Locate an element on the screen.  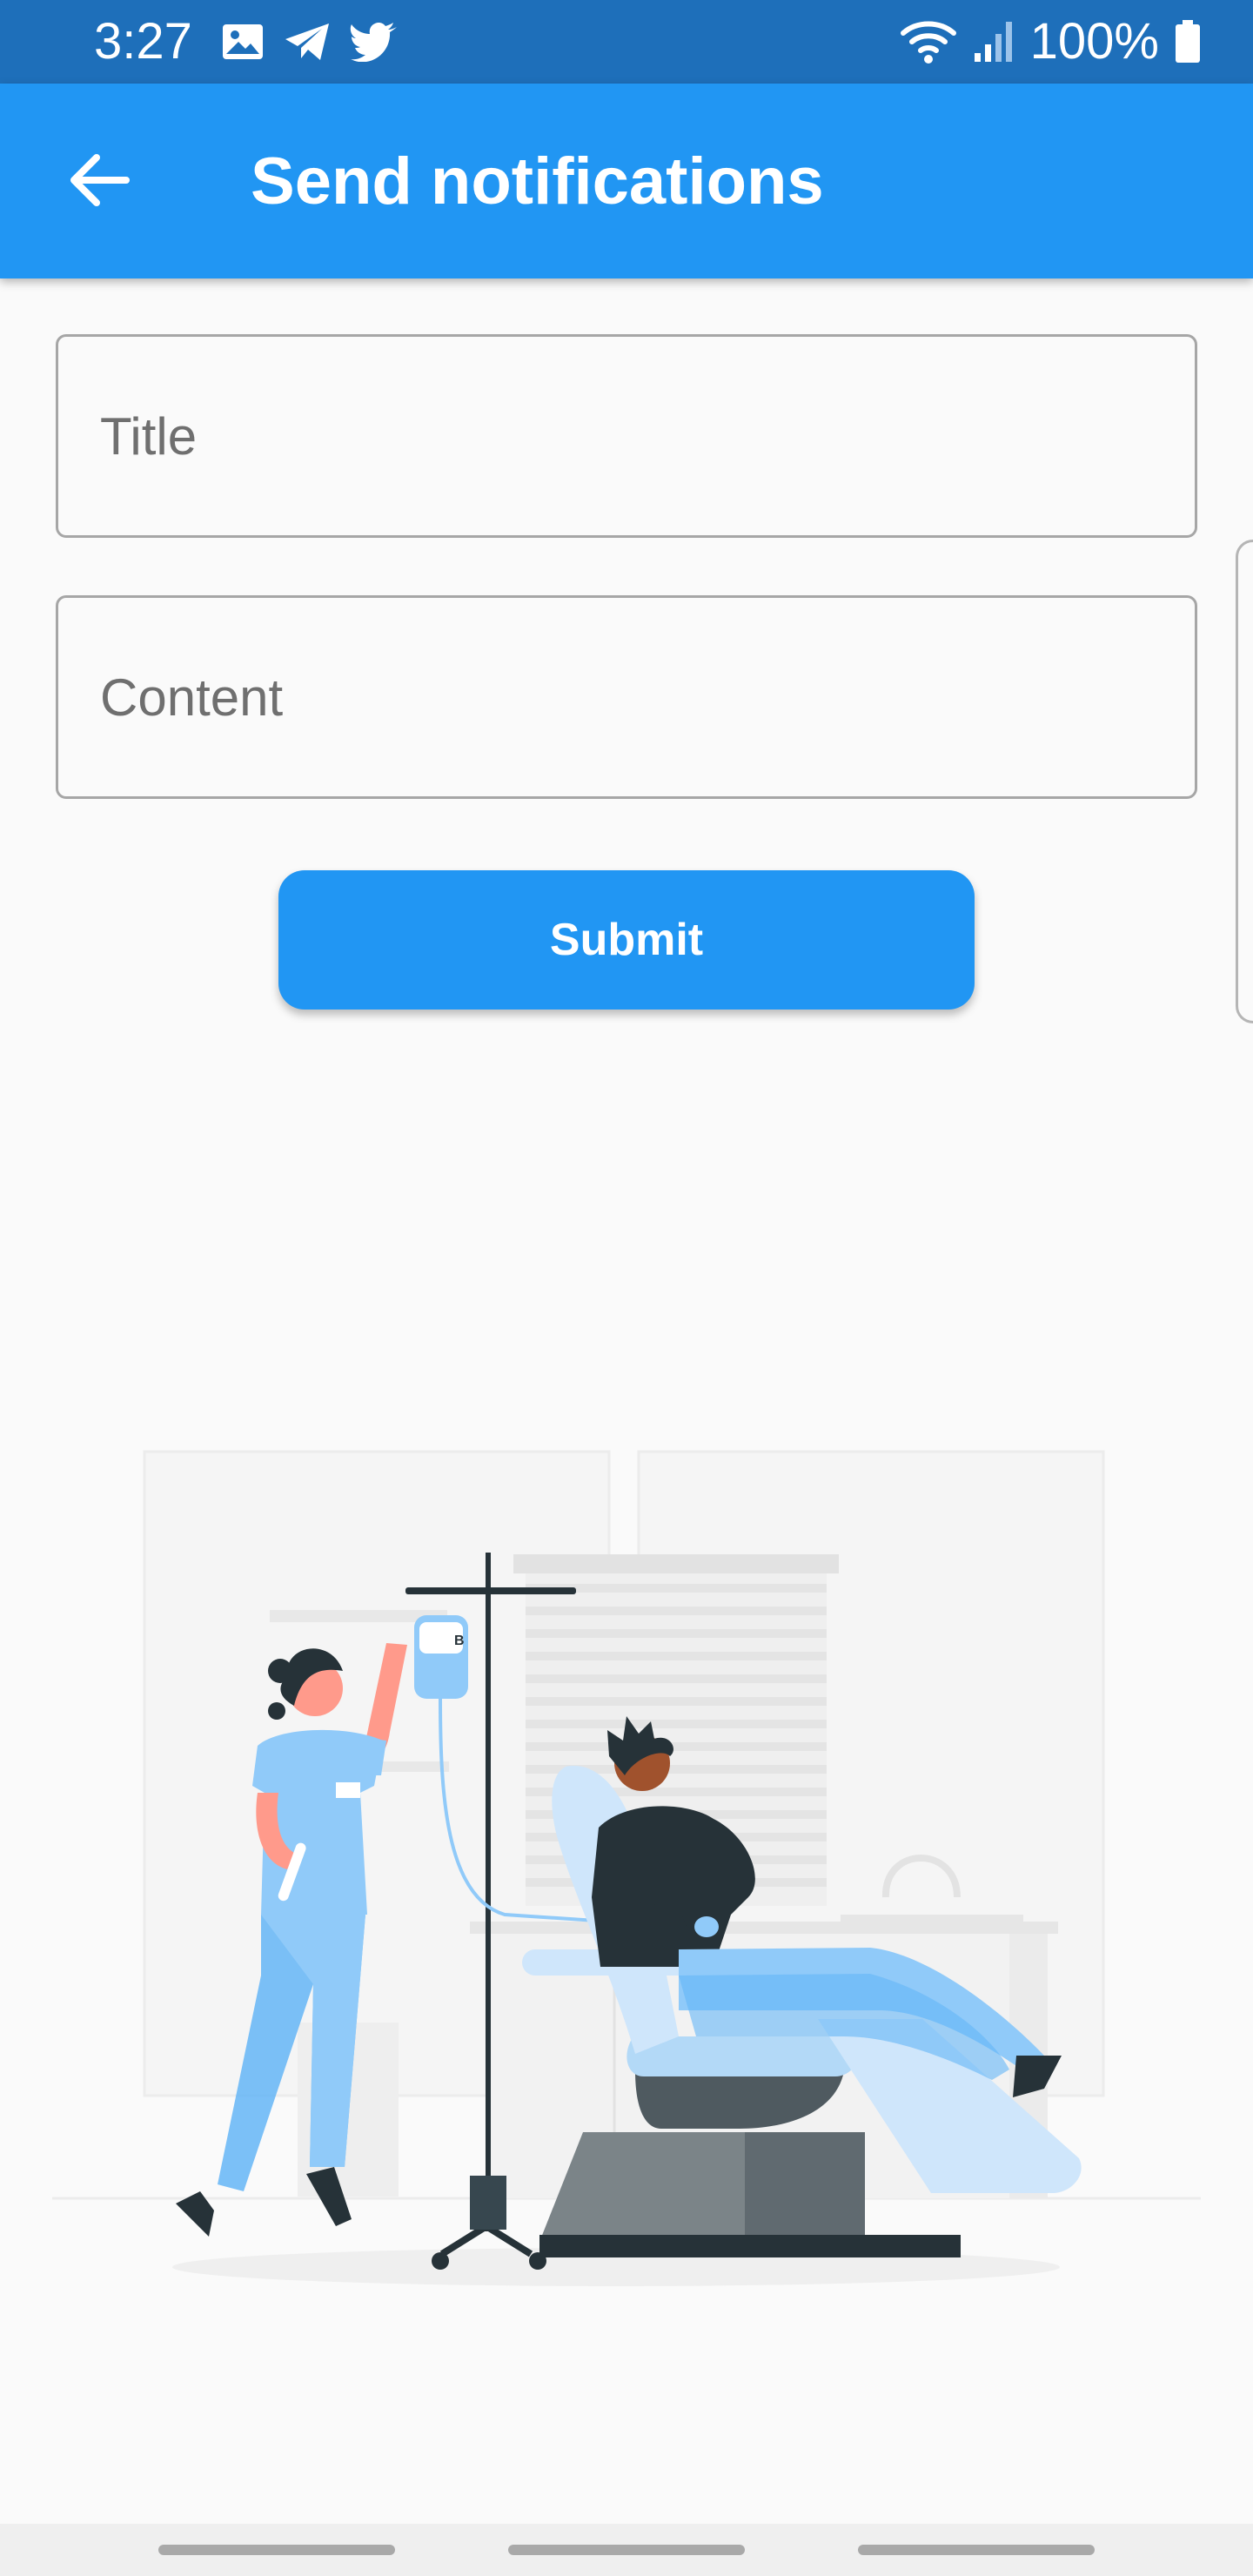
notification-icons is located at coordinates (310, 42).